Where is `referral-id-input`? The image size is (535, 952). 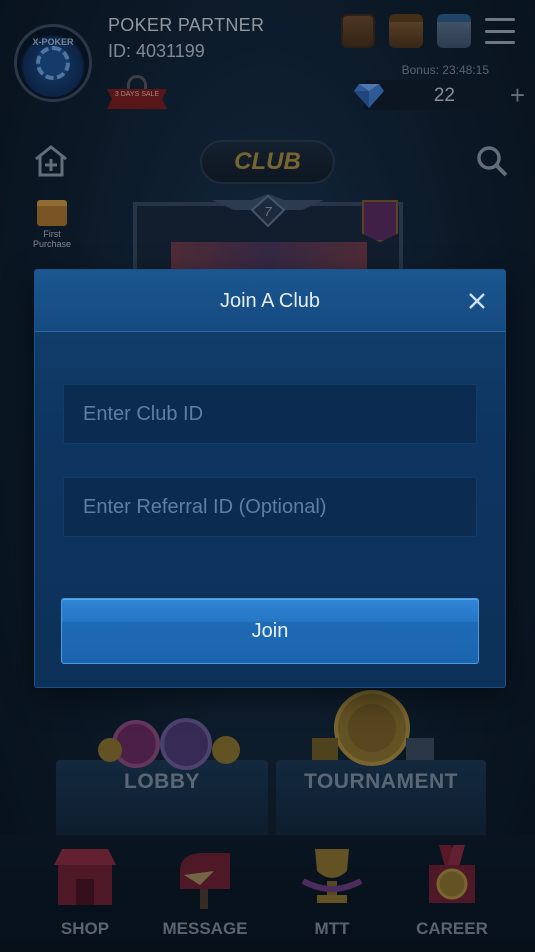 referral-id-input is located at coordinates (270, 507).